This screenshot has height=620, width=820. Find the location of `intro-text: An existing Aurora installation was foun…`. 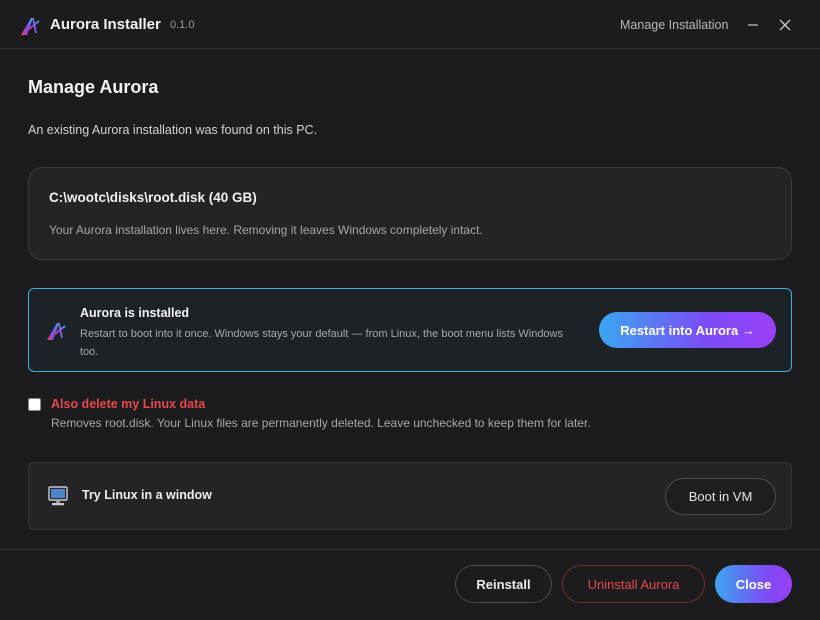

intro-text: An existing Aurora installation was foun… is located at coordinates (173, 130).